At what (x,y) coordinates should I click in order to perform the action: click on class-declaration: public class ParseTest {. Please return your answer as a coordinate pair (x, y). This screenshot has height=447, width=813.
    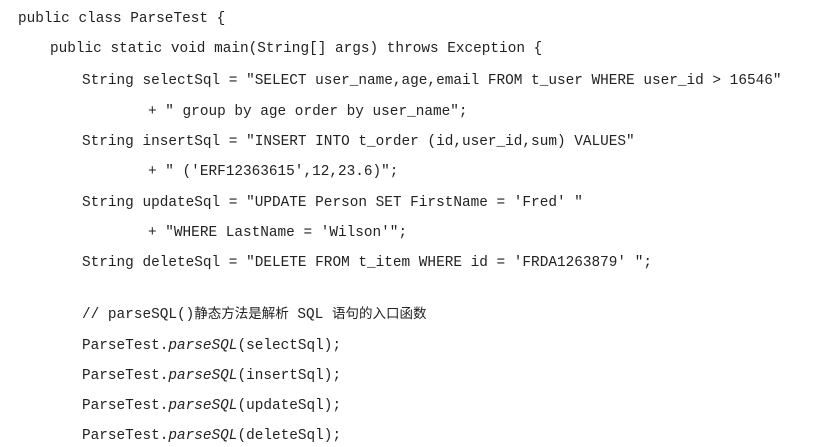
    Looking at the image, I should click on (122, 19).